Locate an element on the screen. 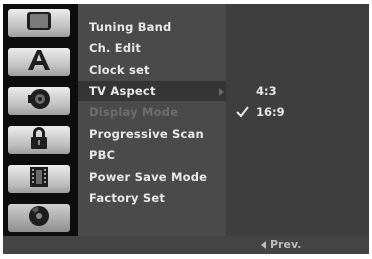  lock-icon is located at coordinates (39, 140).